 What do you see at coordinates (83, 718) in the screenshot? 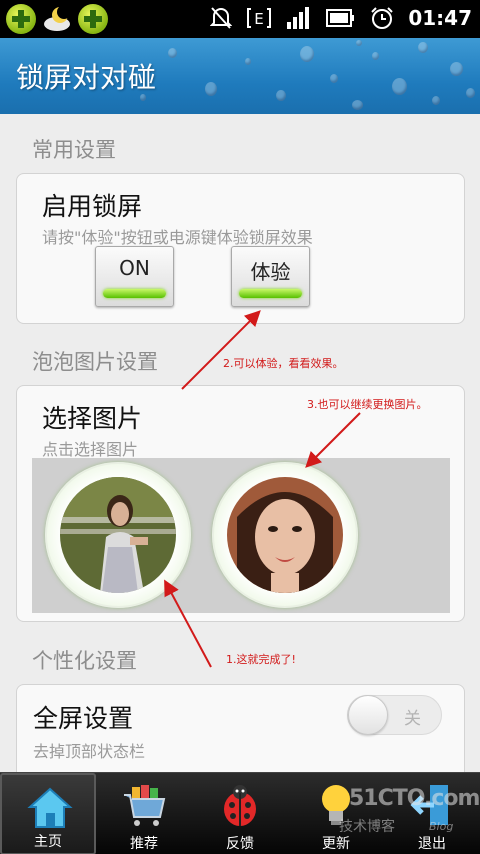
I see `fullscreen-title: 全屏设置` at bounding box center [83, 718].